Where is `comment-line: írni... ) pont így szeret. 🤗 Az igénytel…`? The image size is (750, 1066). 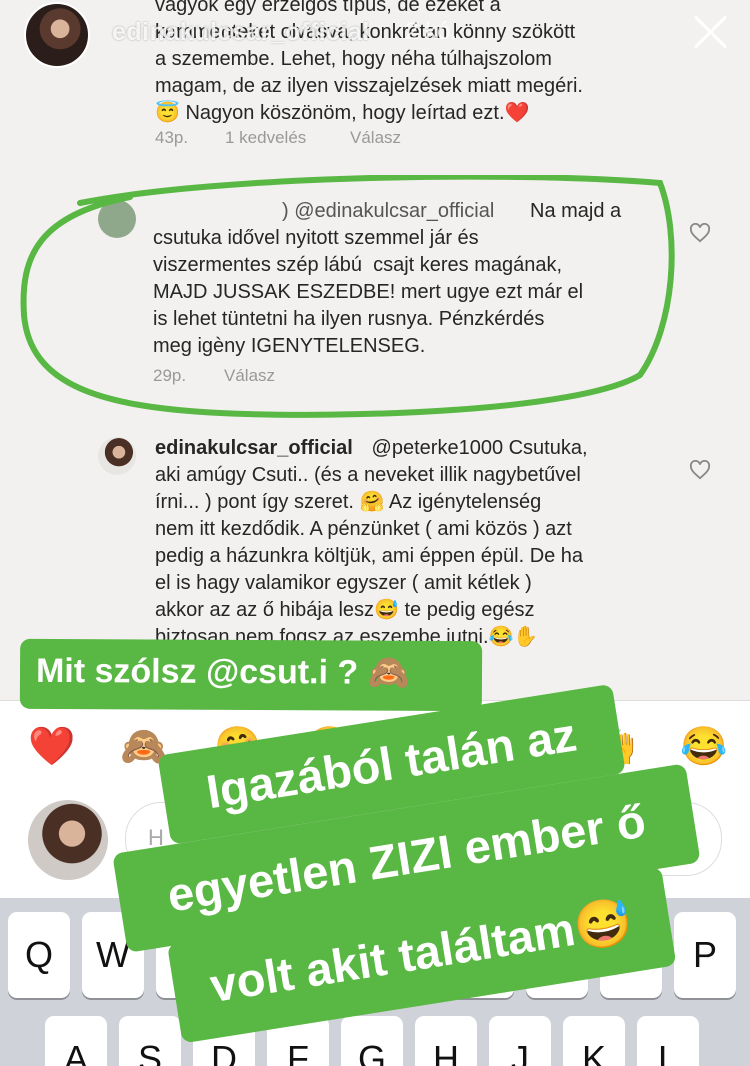
comment-line: írni... ) pont így szeret. 🤗 Az igénytel… is located at coordinates (348, 502).